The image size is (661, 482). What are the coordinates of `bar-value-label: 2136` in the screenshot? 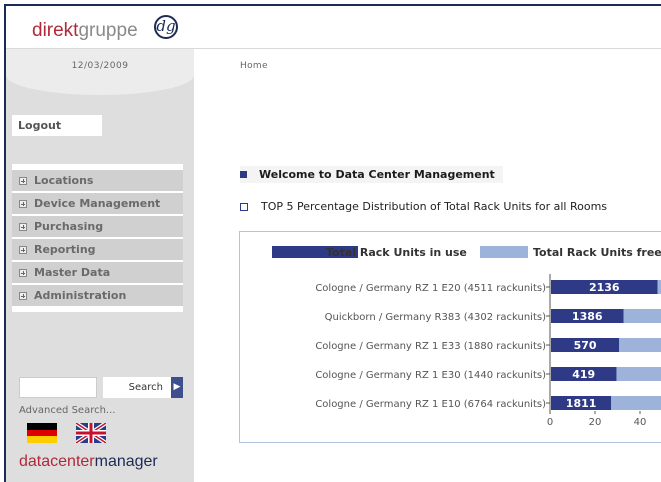 It's located at (604, 287).